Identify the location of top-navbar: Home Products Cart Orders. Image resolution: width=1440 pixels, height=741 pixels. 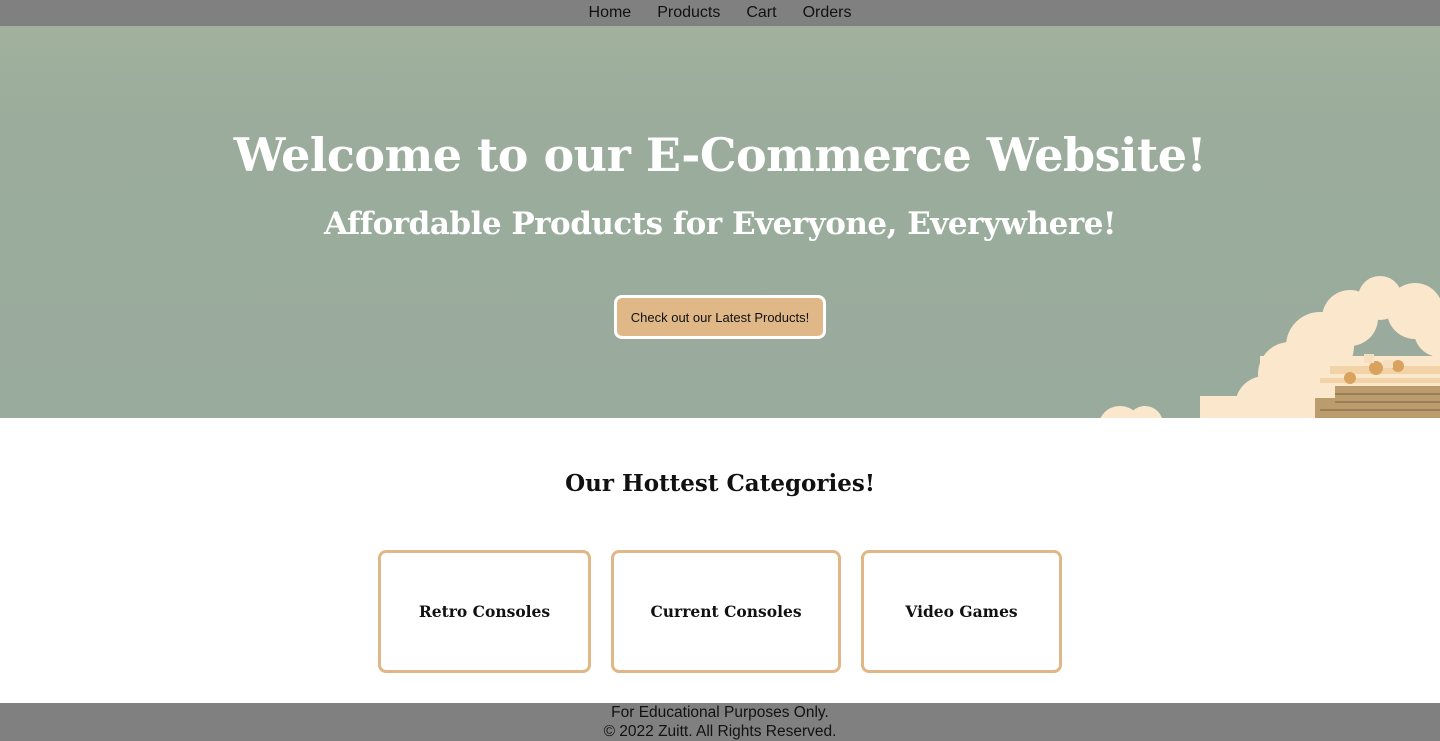
(720, 13).